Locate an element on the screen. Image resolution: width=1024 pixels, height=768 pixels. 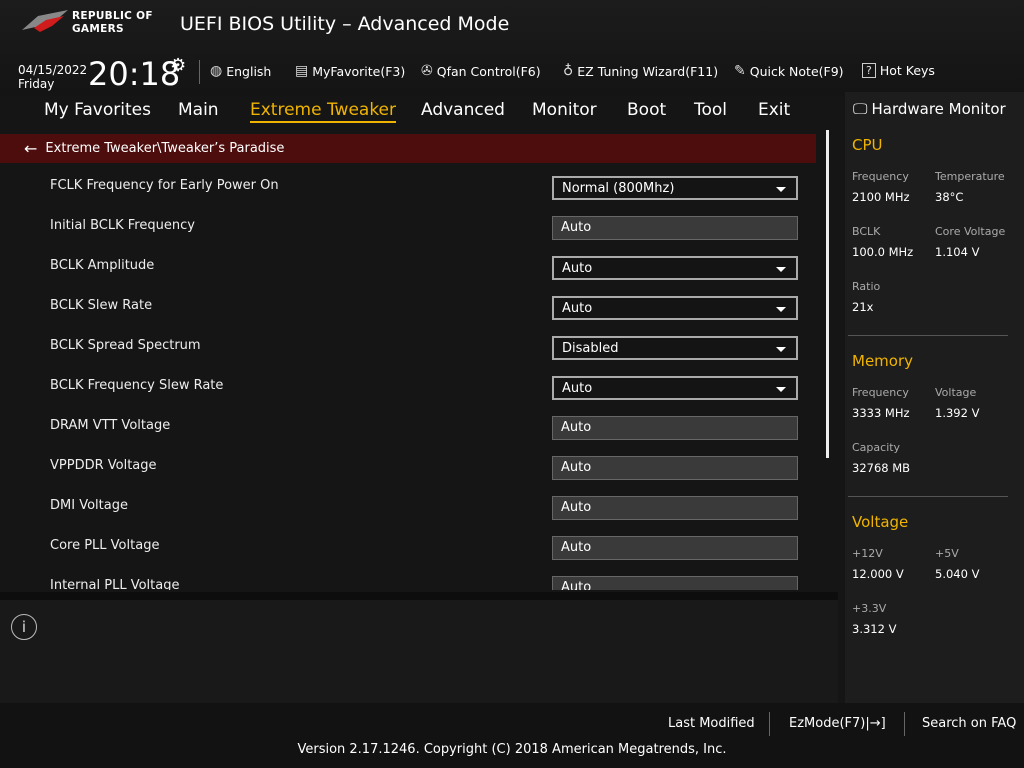
mem-voltage-label: Voltage is located at coordinates (956, 392).